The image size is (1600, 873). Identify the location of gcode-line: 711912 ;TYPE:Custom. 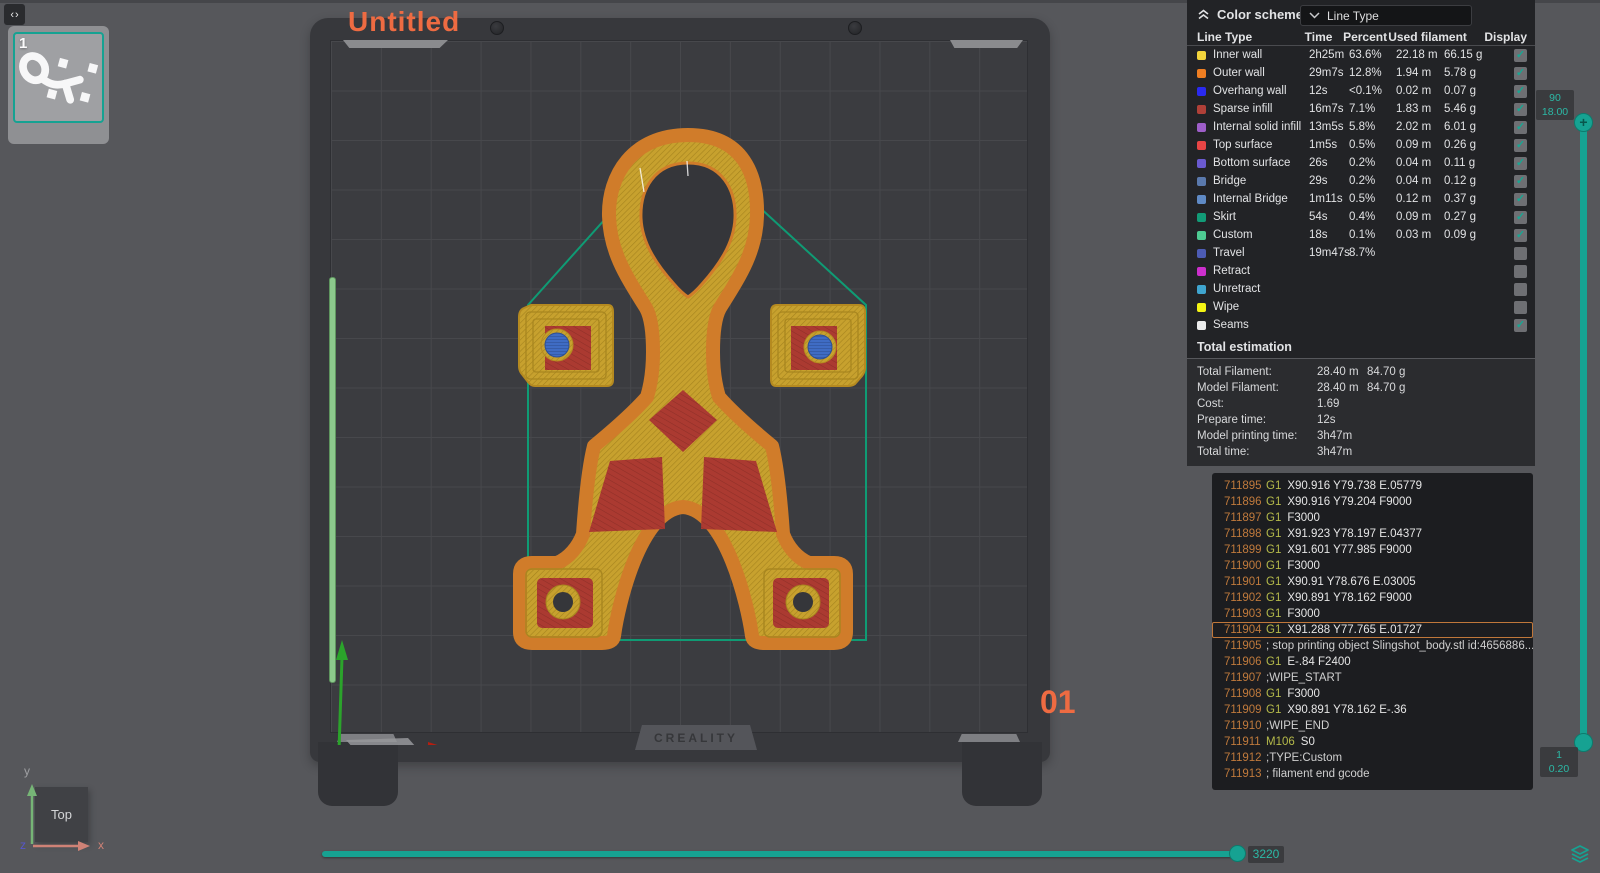
(1372, 758).